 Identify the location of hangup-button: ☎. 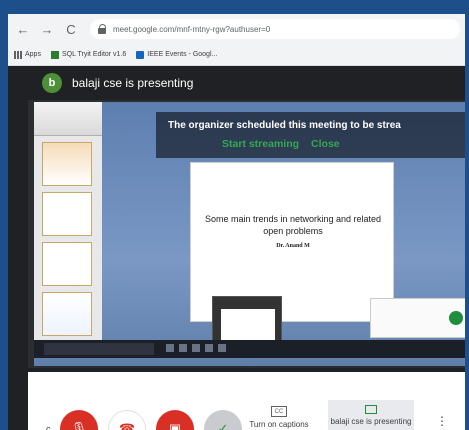
(127, 420).